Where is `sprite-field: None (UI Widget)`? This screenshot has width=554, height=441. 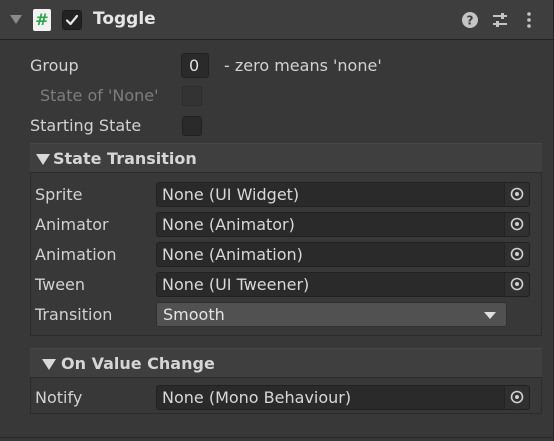 sprite-field: None (UI Widget) is located at coordinates (343, 194).